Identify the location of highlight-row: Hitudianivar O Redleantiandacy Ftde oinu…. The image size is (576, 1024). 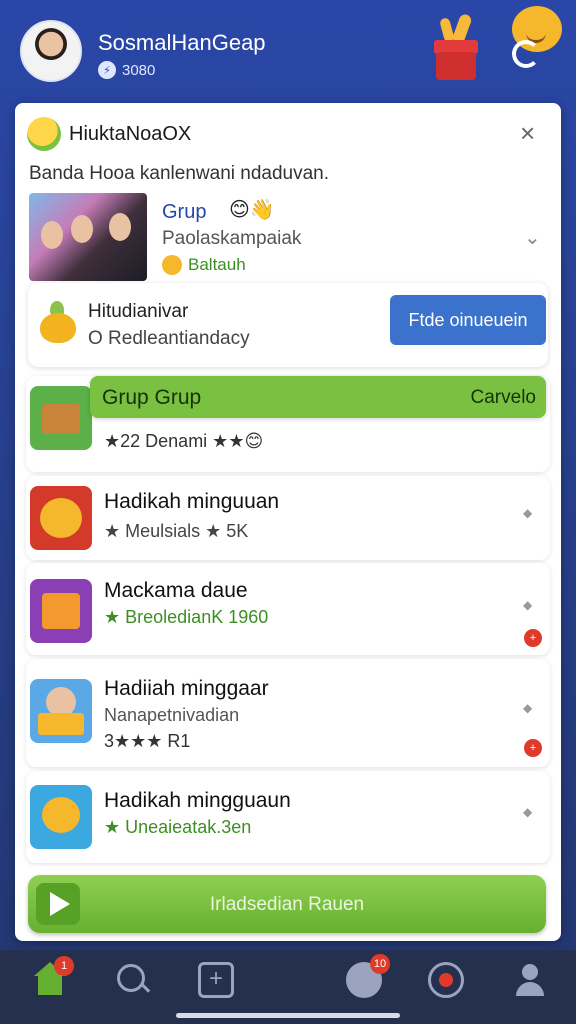
(288, 325).